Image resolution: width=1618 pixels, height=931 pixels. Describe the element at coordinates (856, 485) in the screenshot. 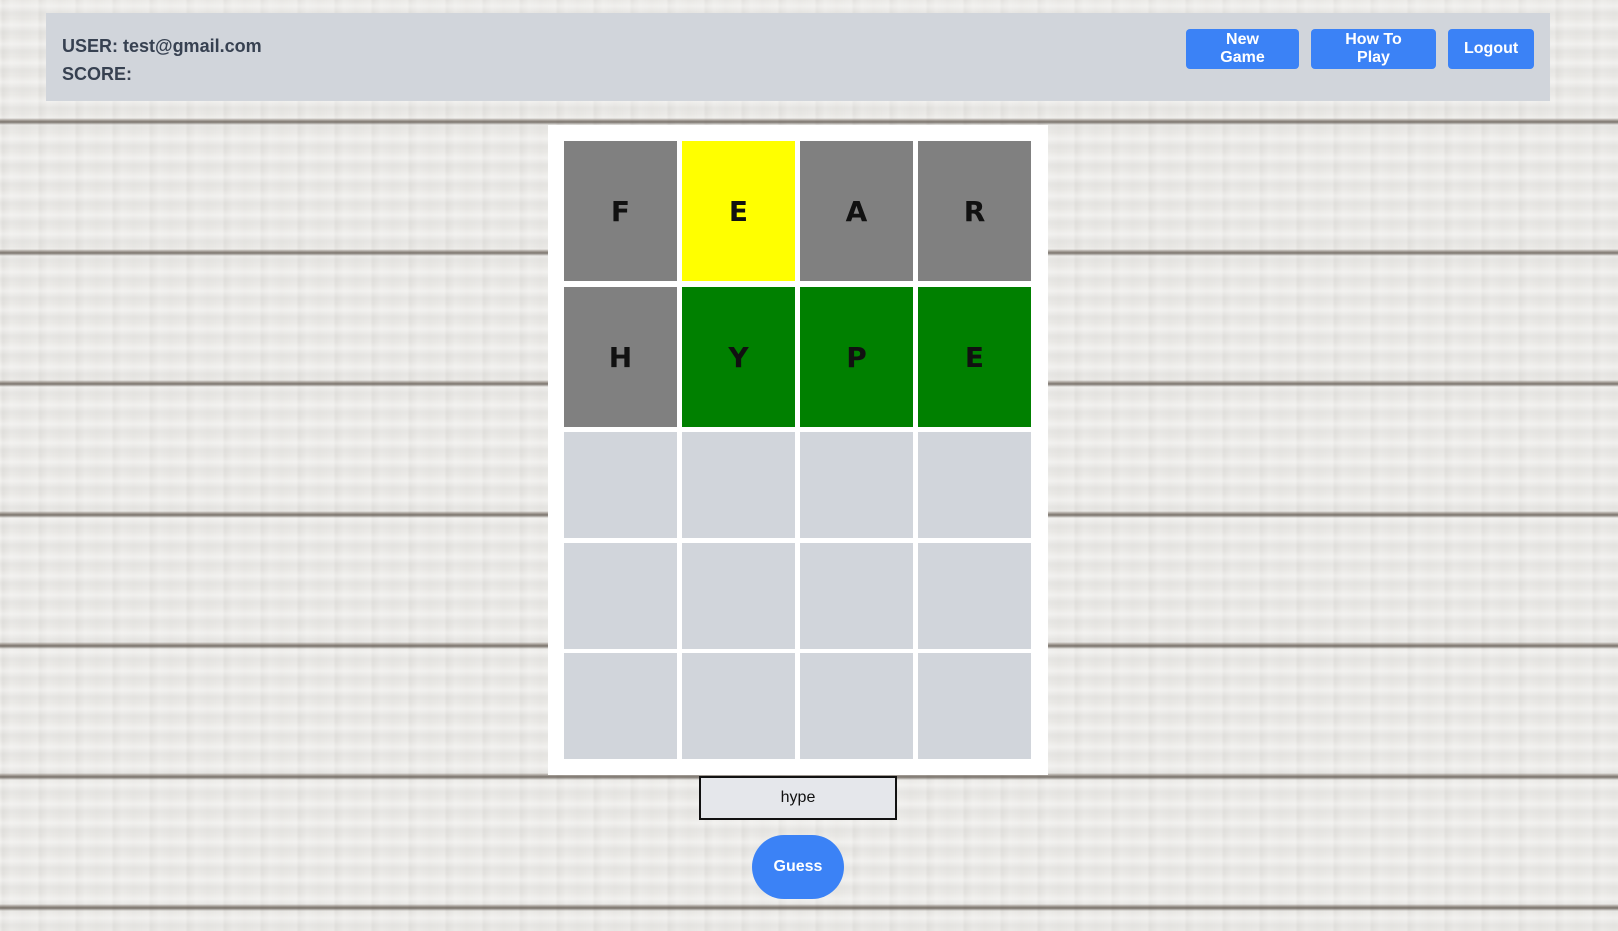

I see `tile-r3-c3` at that location.